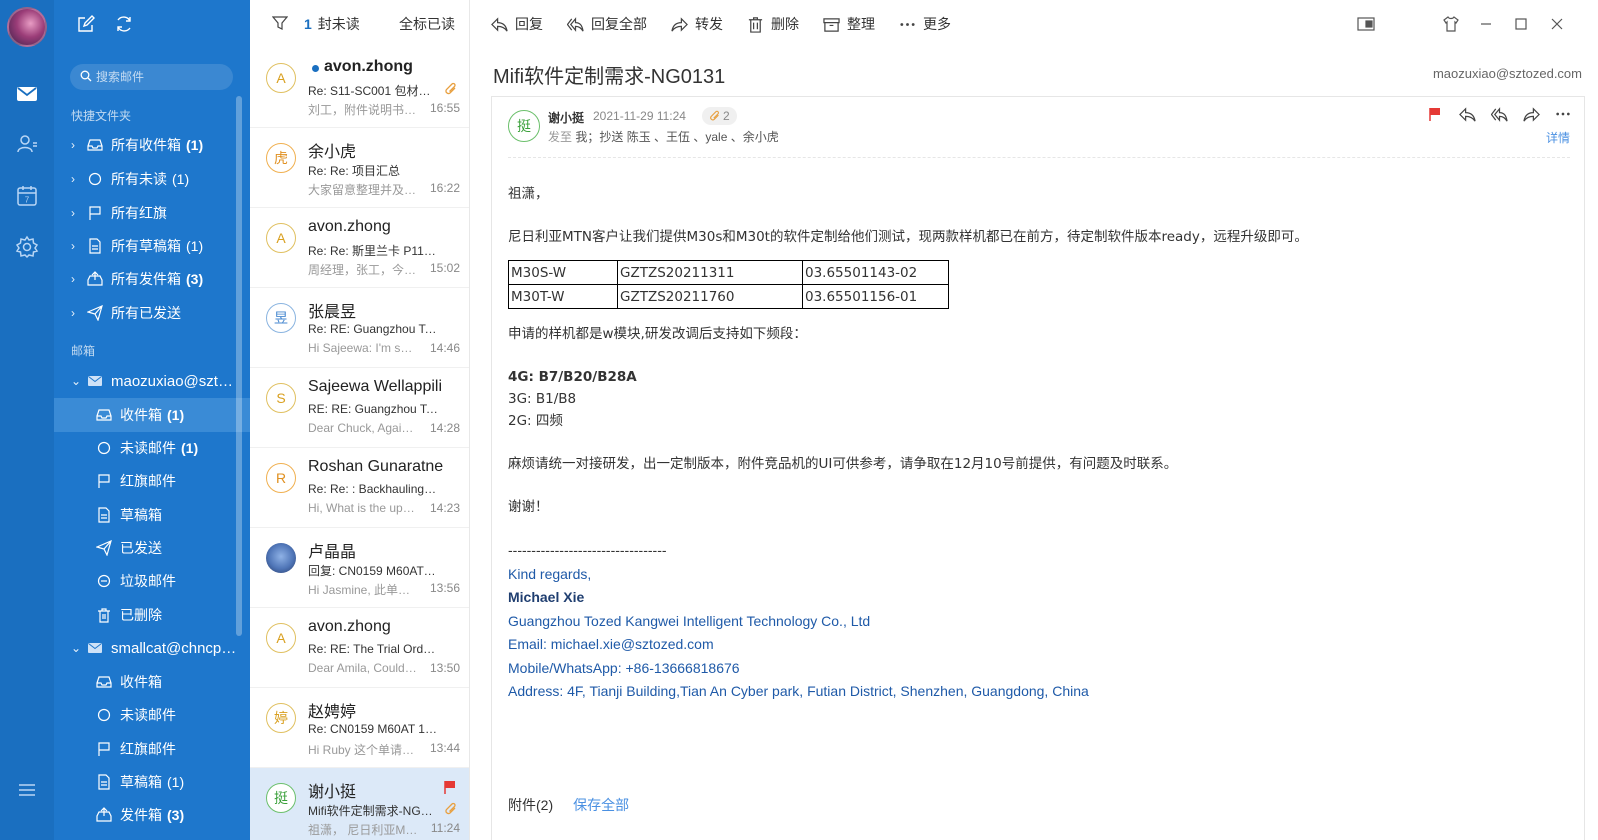 Image resolution: width=1598 pixels, height=840 pixels. What do you see at coordinates (148, 581) in the screenshot?
I see `folder-label: 垃圾邮件` at bounding box center [148, 581].